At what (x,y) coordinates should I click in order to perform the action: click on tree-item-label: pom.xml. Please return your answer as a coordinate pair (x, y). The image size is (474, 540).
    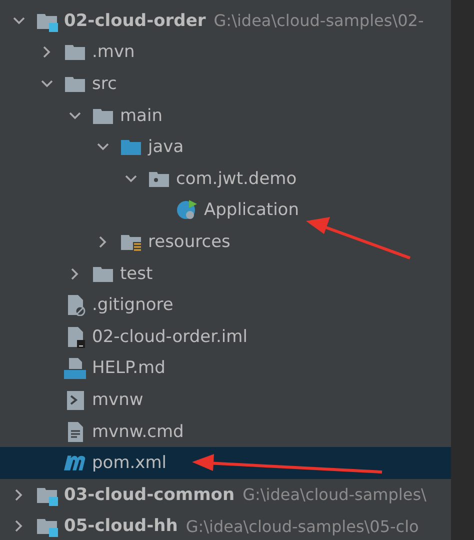
    Looking at the image, I should click on (129, 463).